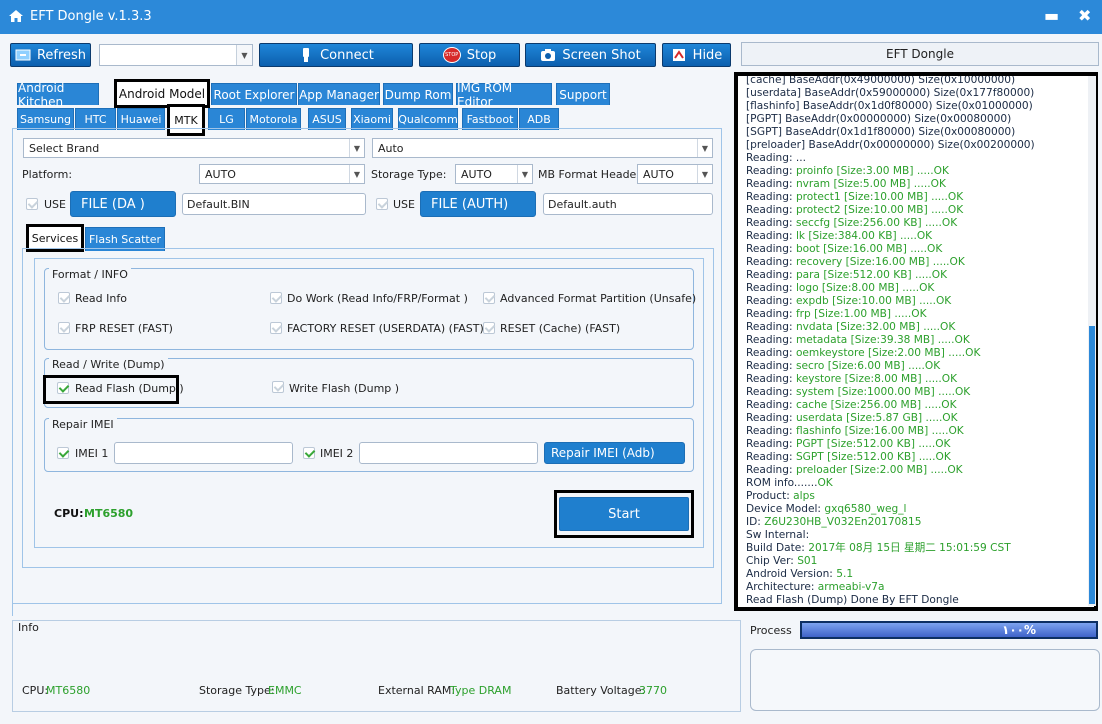 The height and width of the screenshot is (724, 1102). I want to click on imei2-label: IMEI 2, so click(337, 453).